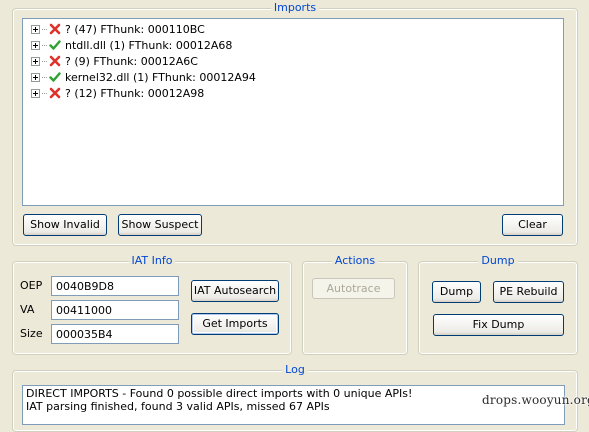  Describe the element at coordinates (160, 225) in the screenshot. I see `show-suspect-button: Show Suspect` at that location.